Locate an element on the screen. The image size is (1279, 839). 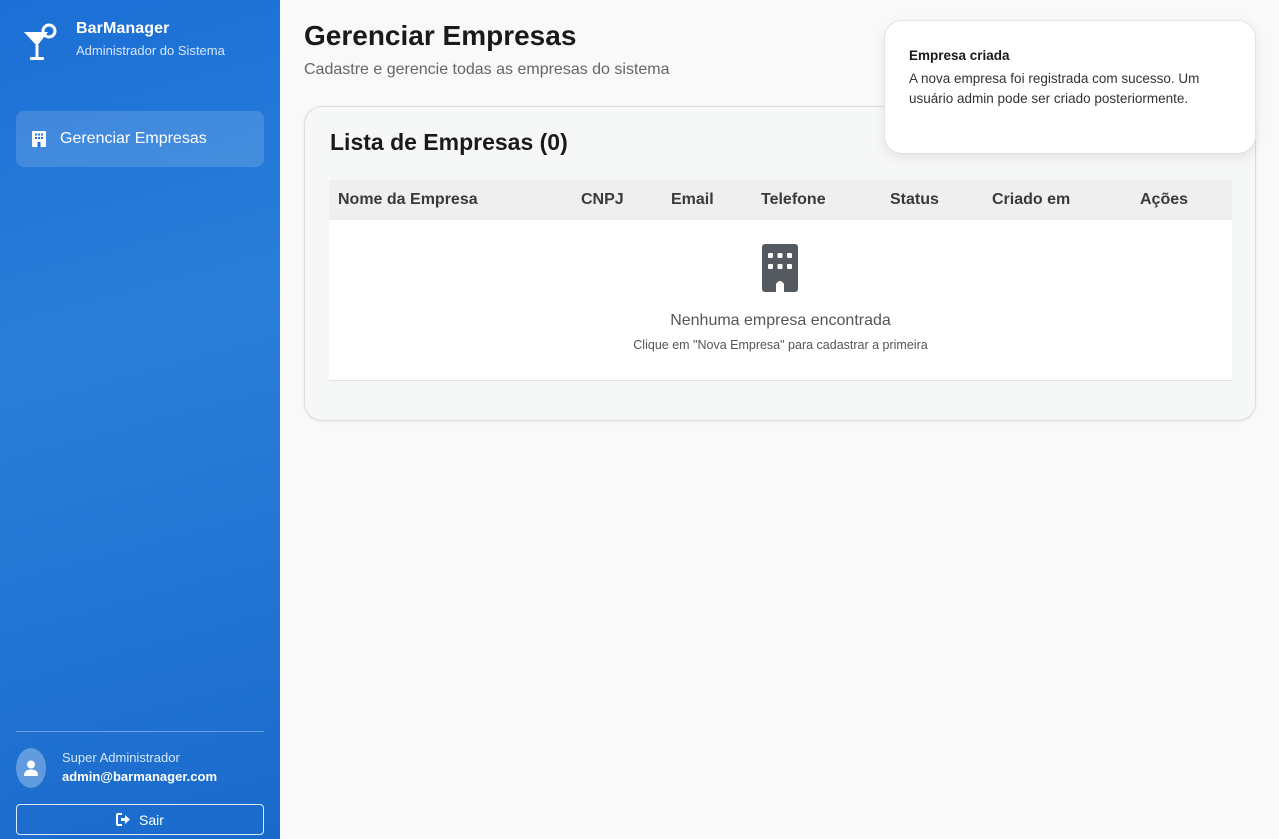
empty-state-title: Nenhuma empresa encontrada is located at coordinates (780, 320).